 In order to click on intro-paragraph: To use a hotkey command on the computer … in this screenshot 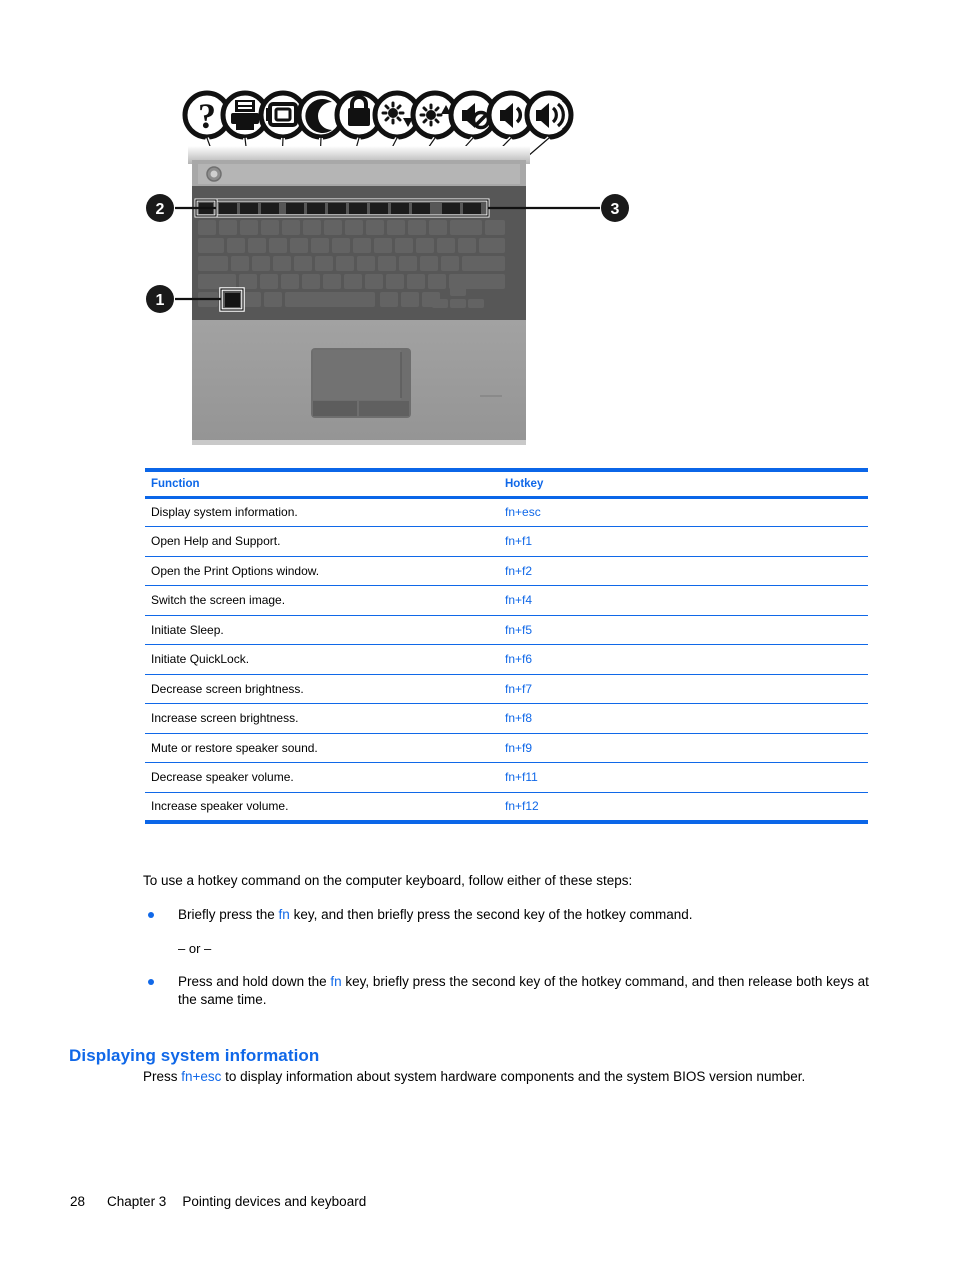, I will do `click(388, 880)`.